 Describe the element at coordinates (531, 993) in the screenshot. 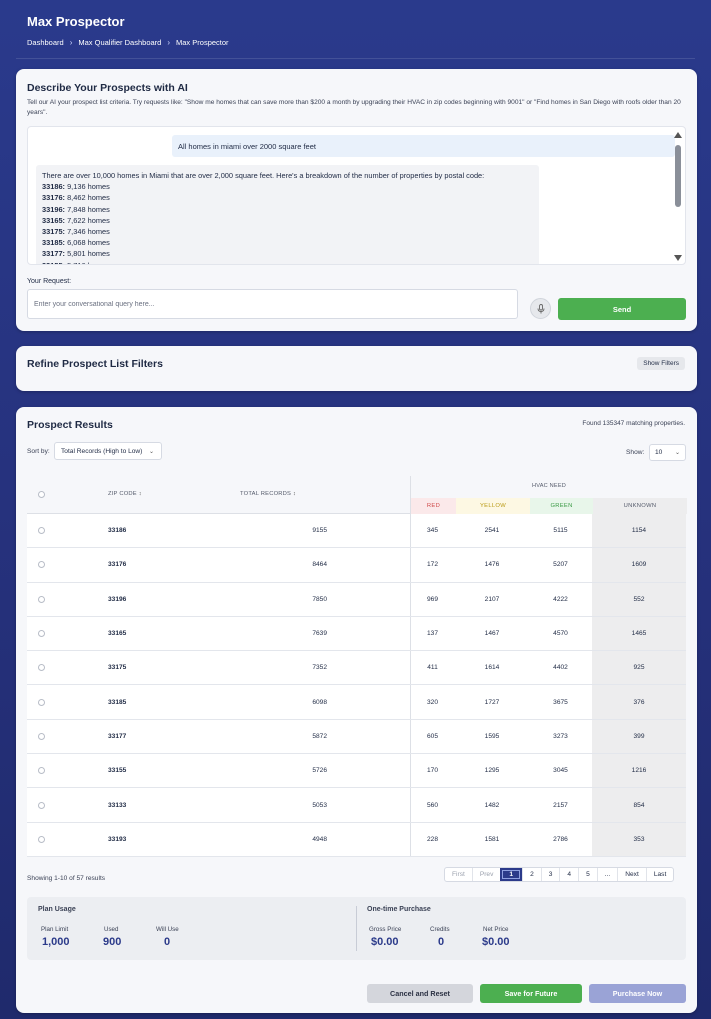

I see `save-for-future-button: Save for Future` at that location.